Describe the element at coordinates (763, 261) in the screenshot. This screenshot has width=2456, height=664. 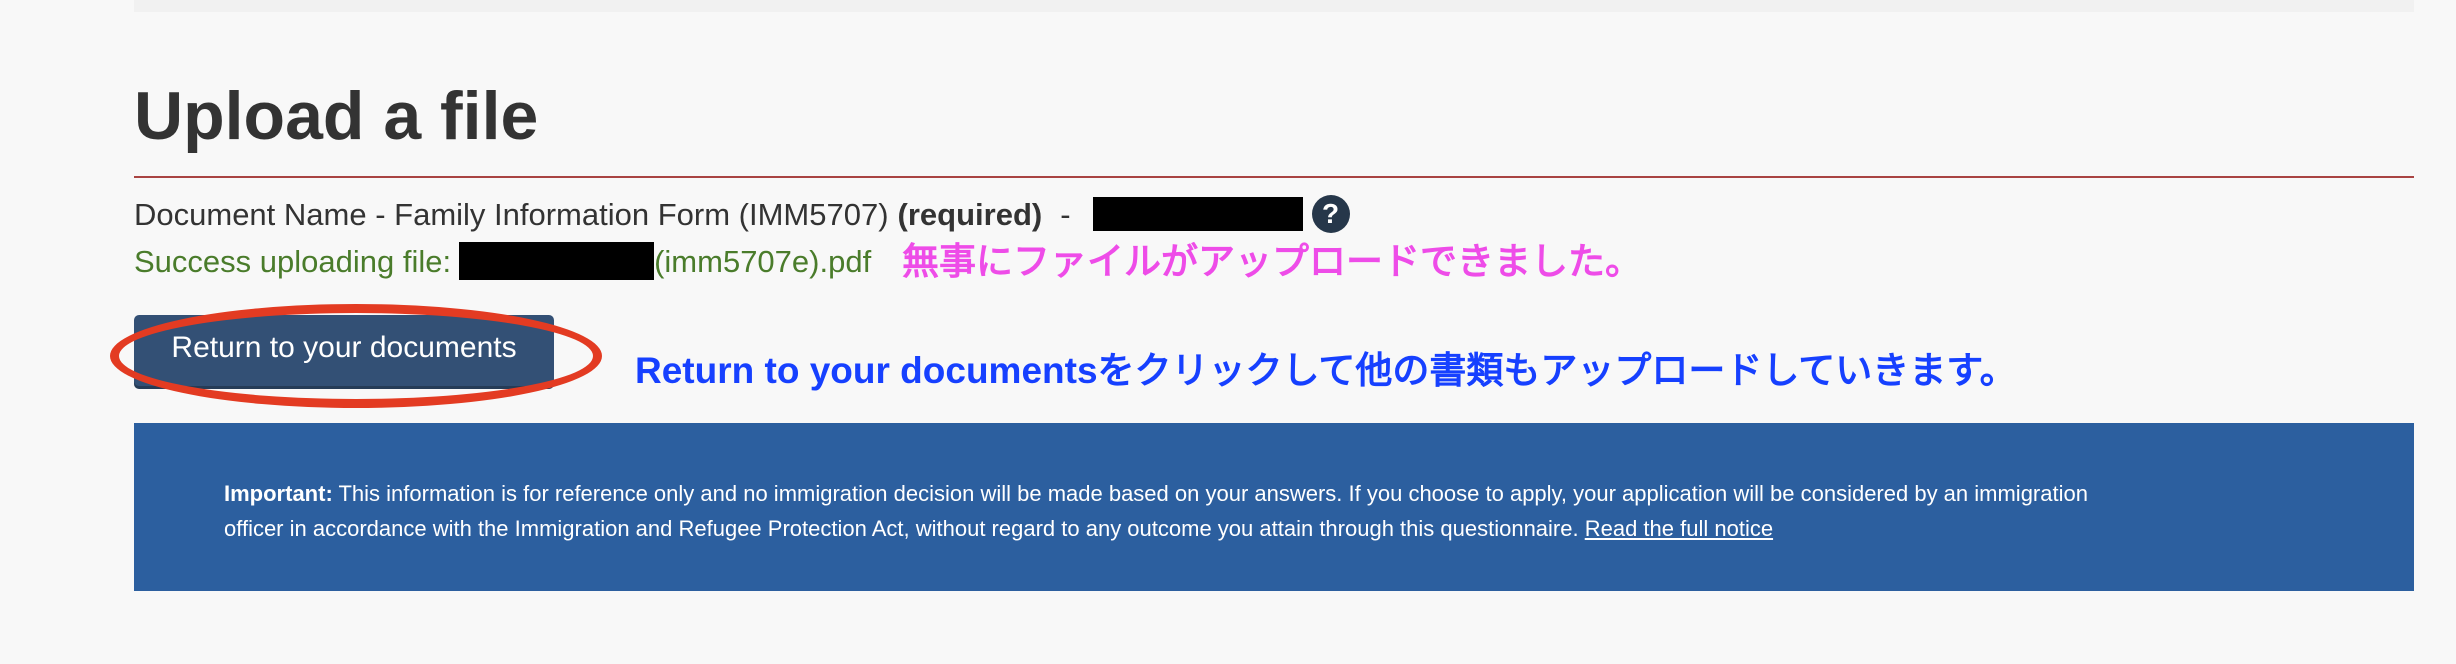
I see `uploaded-file-suffix: (imm5707e).pdf` at that location.